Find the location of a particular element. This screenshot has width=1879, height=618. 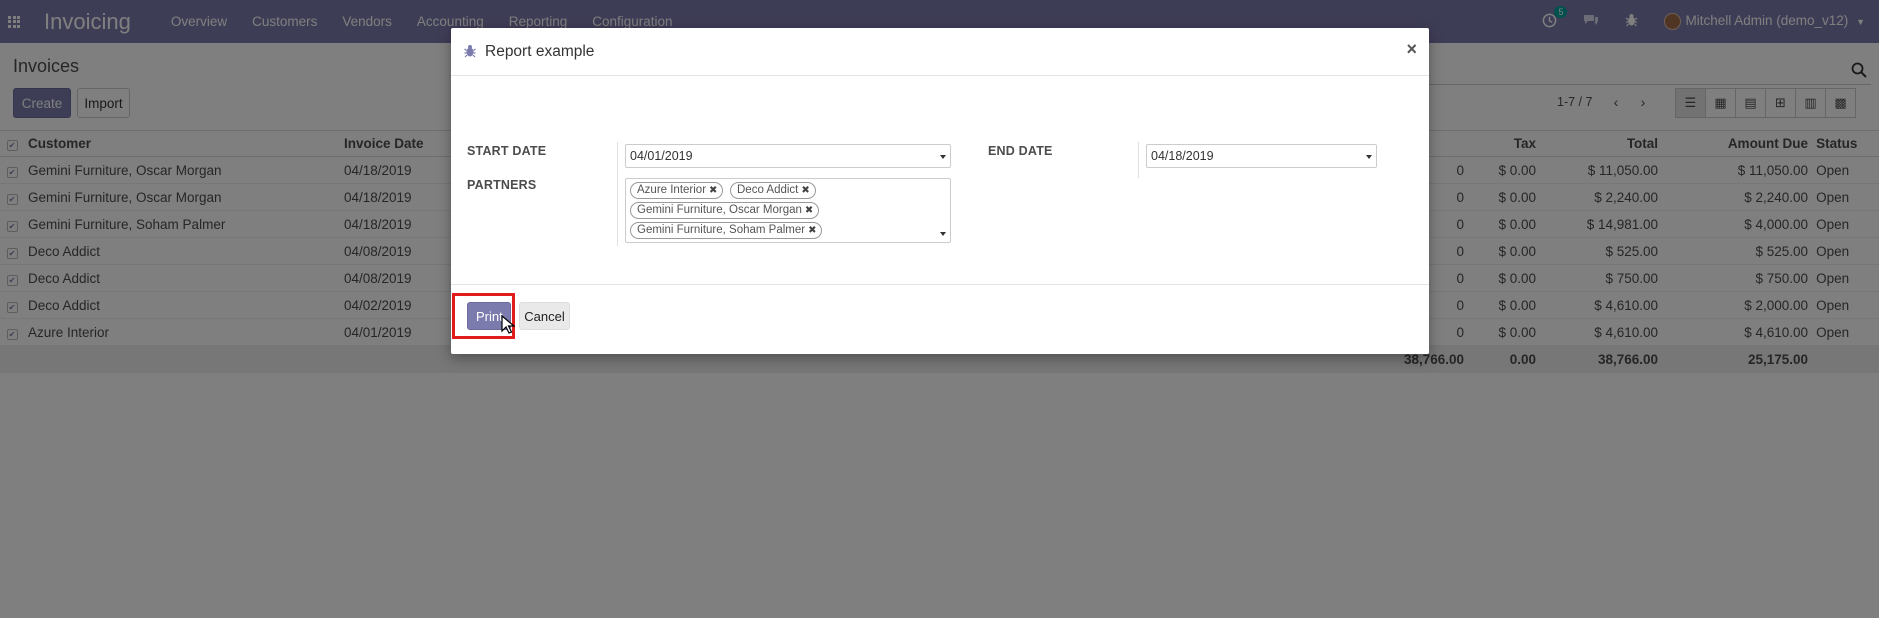

partner-tag: Gemini Furniture, Oscar Morgan ✖ is located at coordinates (725, 210).